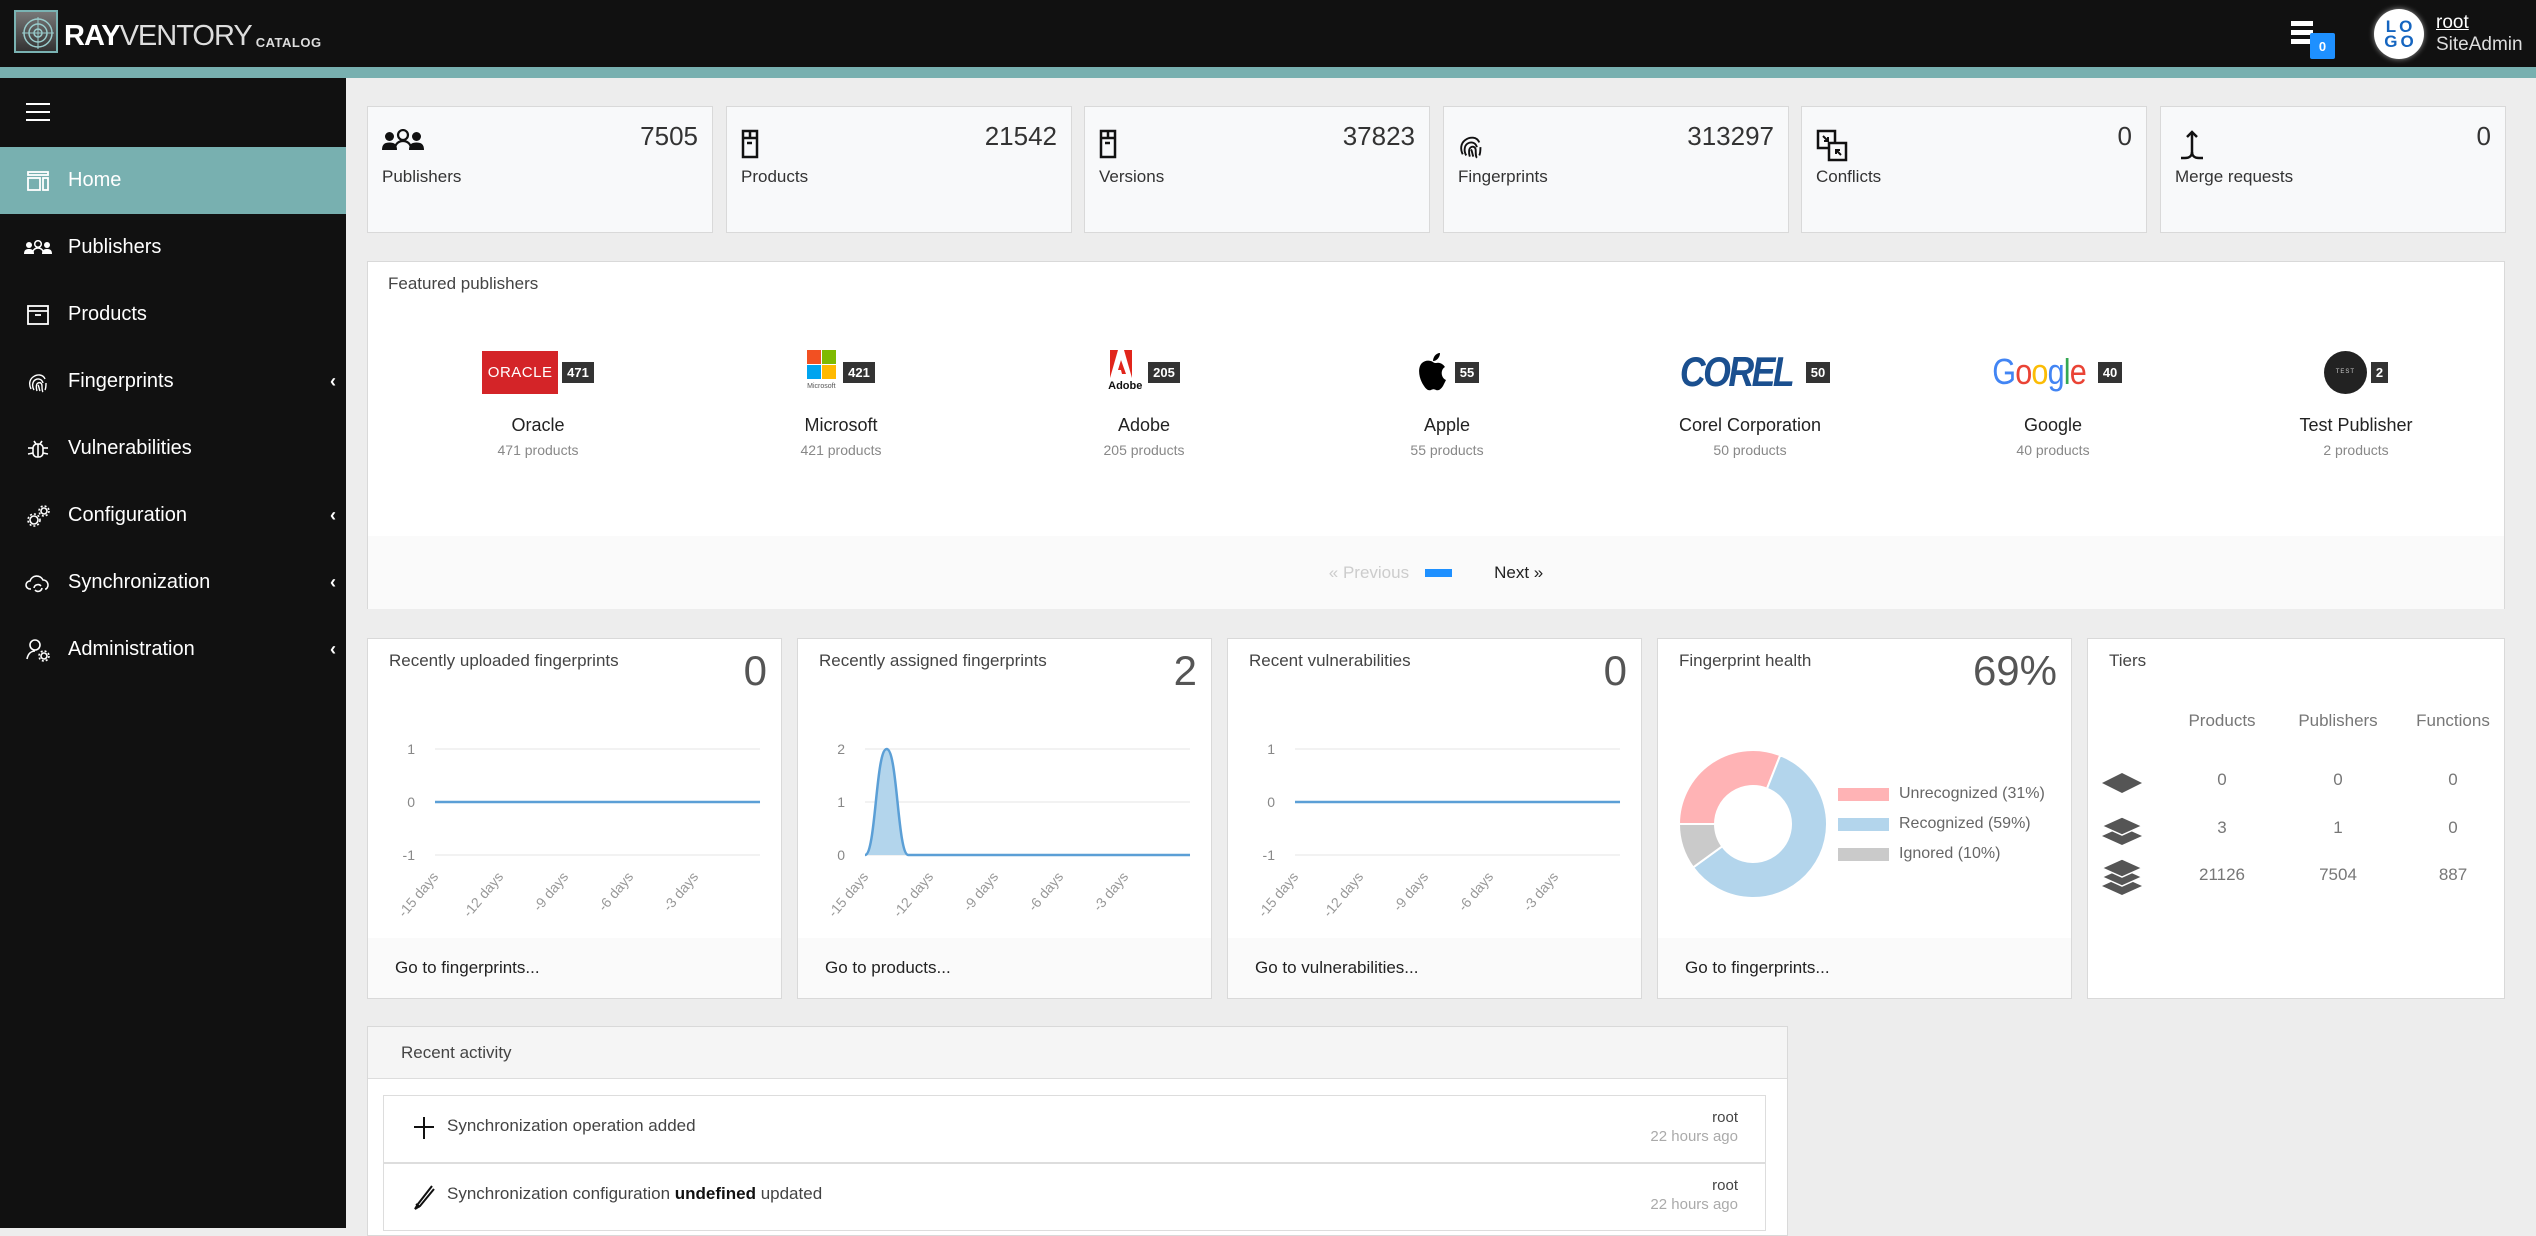 The height and width of the screenshot is (1236, 2536). What do you see at coordinates (841, 749) in the screenshot?
I see `y-tick-label: 2` at bounding box center [841, 749].